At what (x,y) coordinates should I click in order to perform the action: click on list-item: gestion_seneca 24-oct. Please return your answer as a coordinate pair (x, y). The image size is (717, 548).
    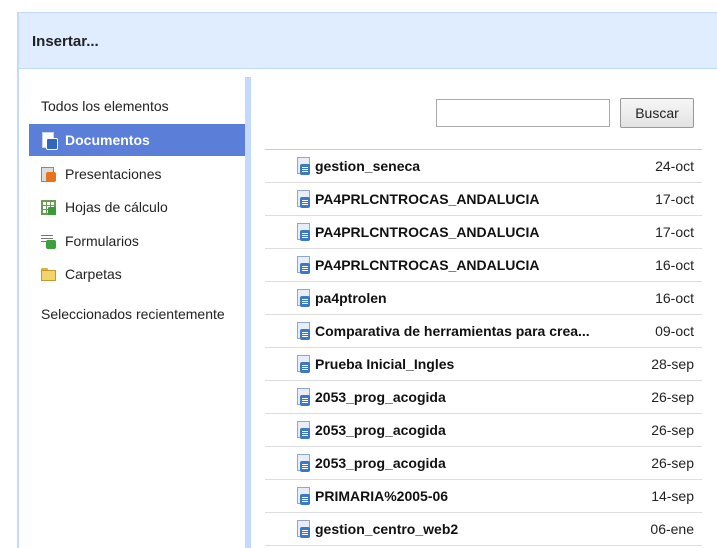
    Looking at the image, I should click on (483, 166).